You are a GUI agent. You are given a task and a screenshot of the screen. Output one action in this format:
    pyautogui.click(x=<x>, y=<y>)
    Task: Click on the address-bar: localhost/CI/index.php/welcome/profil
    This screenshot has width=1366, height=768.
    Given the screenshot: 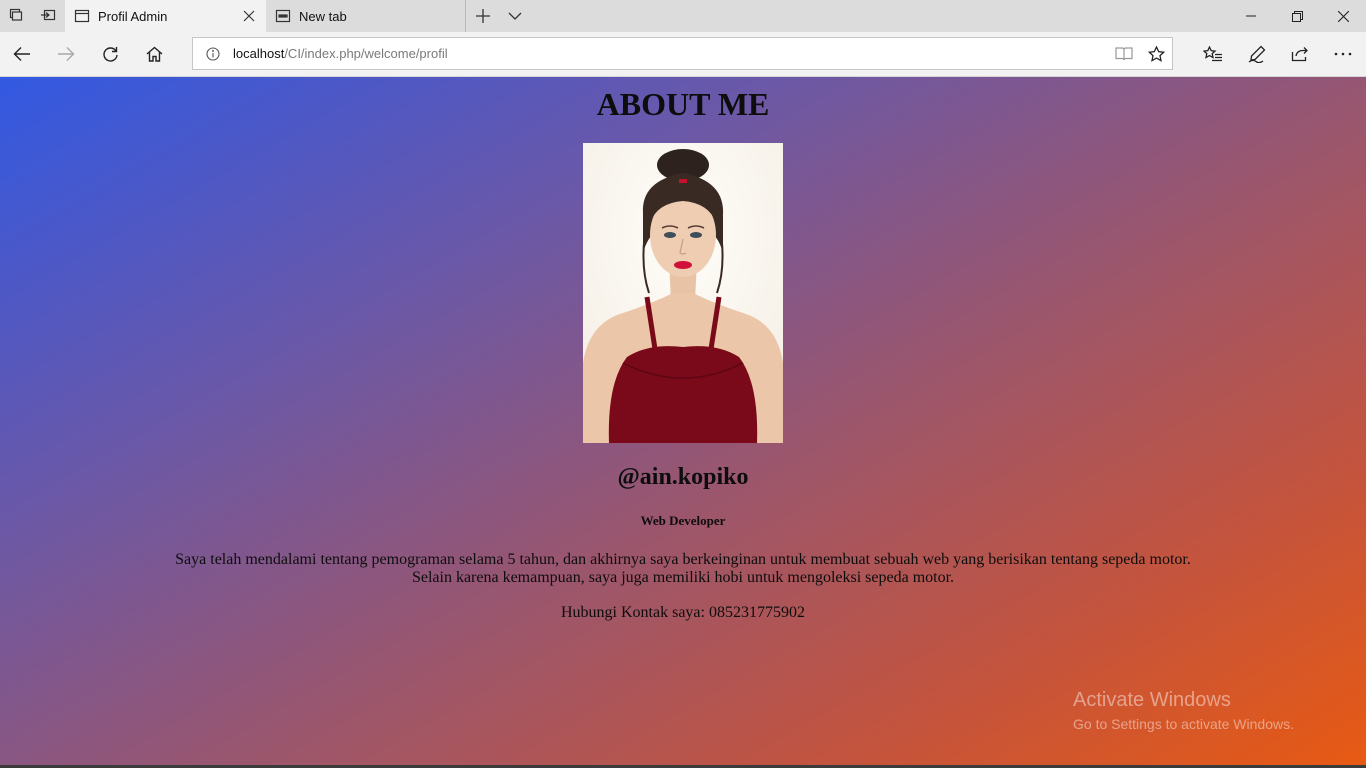 What is the action you would take?
    pyautogui.click(x=682, y=53)
    